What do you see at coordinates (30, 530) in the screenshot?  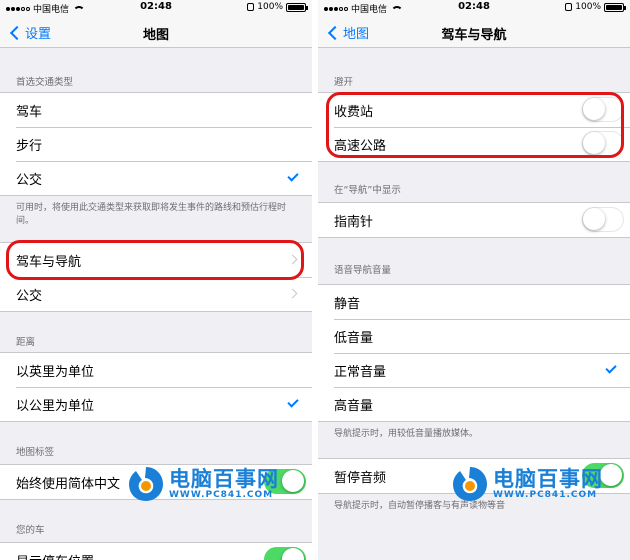 I see `section-header-your-car: 您的车` at bounding box center [30, 530].